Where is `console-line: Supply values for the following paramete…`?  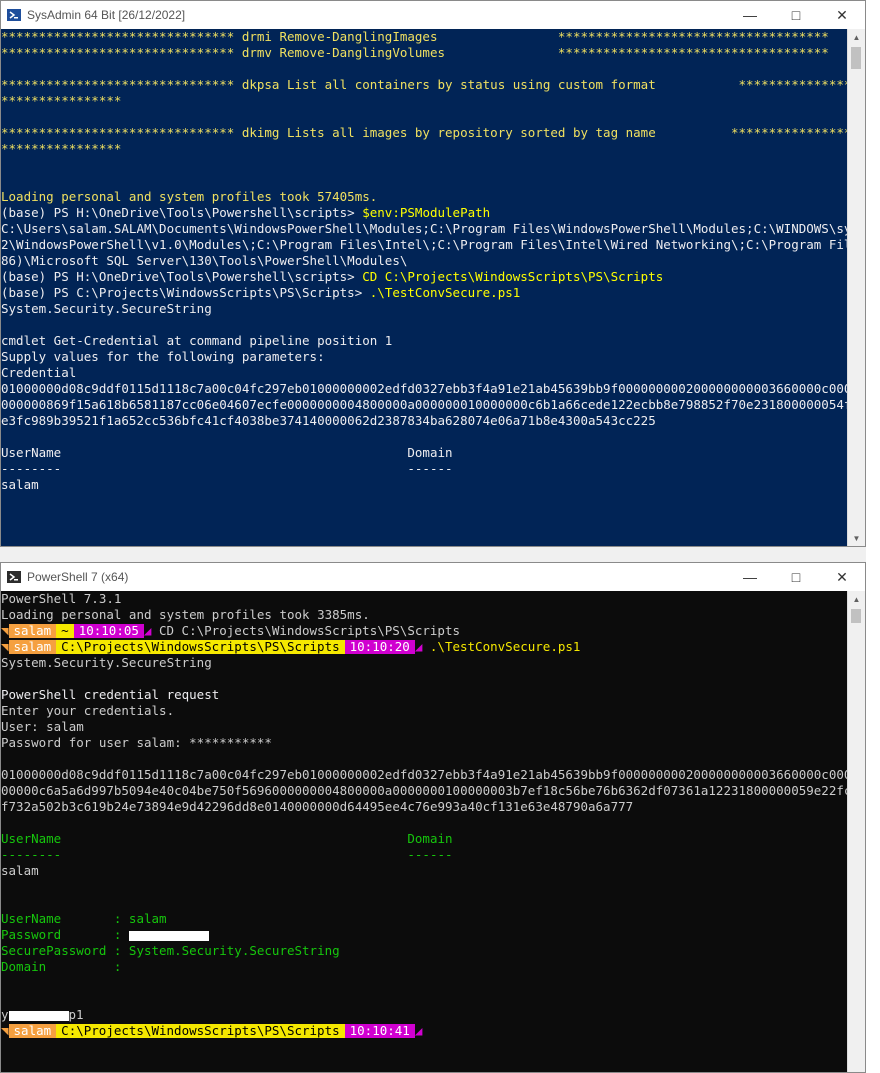
console-line: Supply values for the following paramete… is located at coordinates (424, 357).